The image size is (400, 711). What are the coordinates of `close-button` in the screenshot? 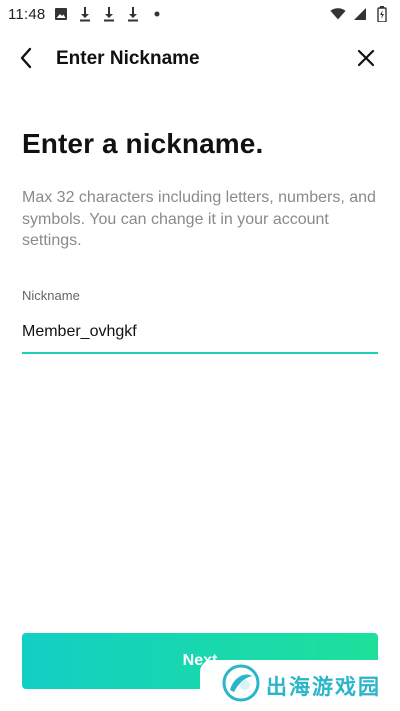 It's located at (366, 60).